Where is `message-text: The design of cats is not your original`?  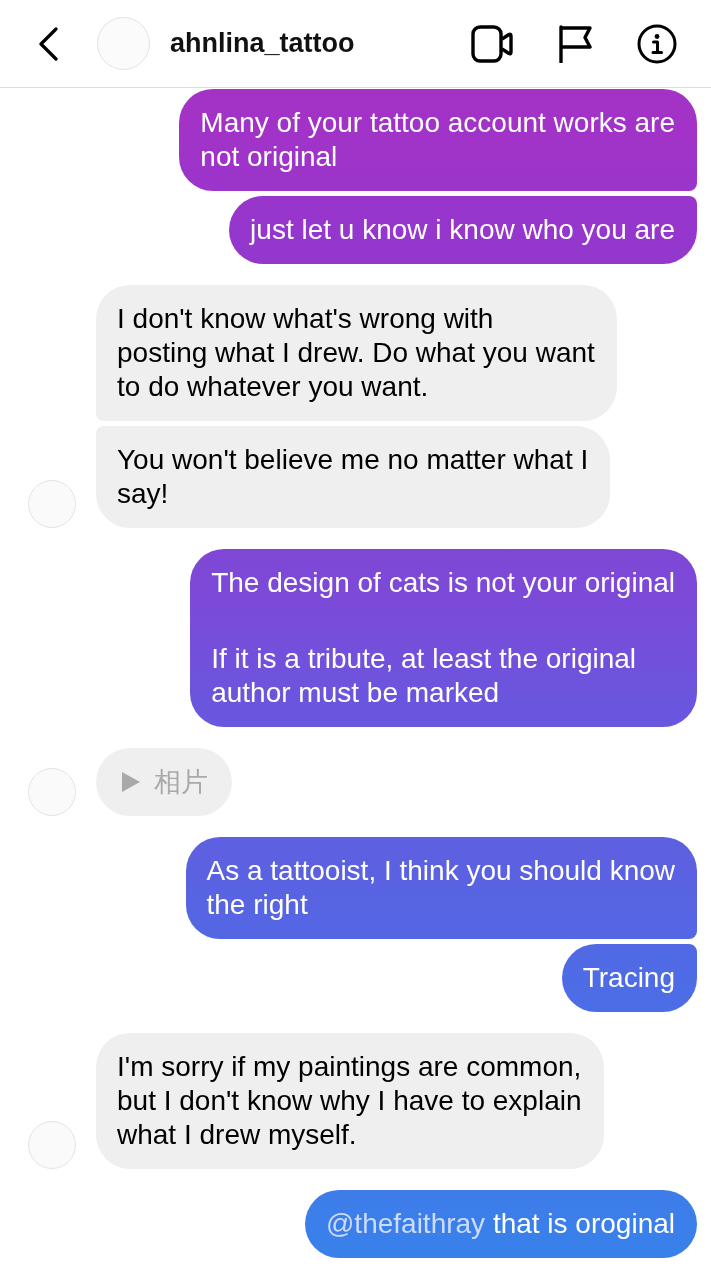
message-text: The design of cats is not your original is located at coordinates (443, 583).